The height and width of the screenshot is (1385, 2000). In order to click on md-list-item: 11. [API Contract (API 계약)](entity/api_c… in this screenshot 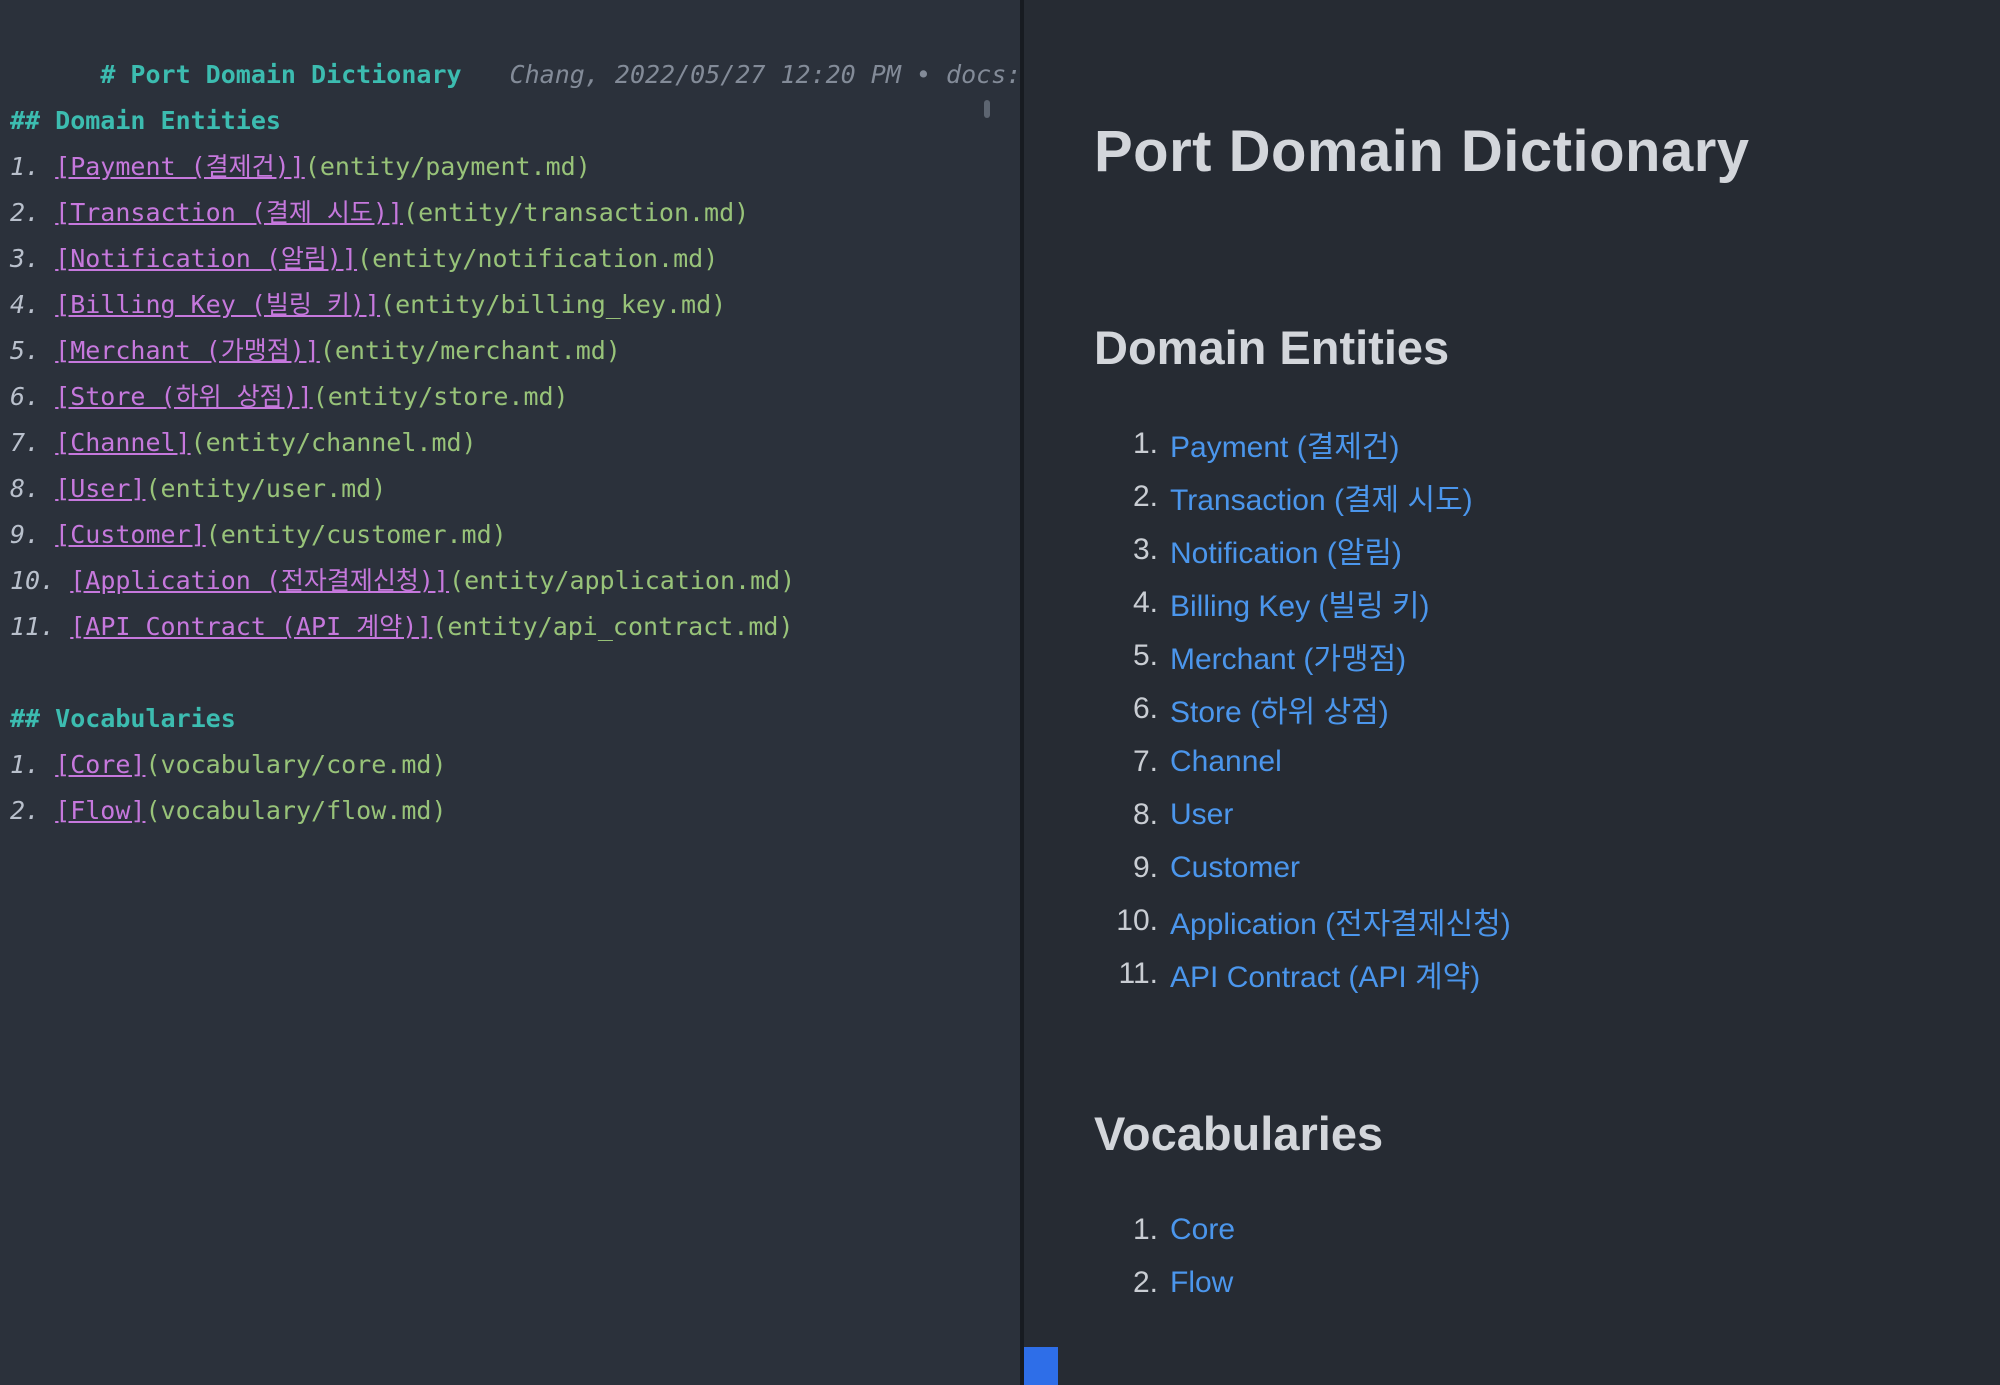, I will do `click(515, 627)`.